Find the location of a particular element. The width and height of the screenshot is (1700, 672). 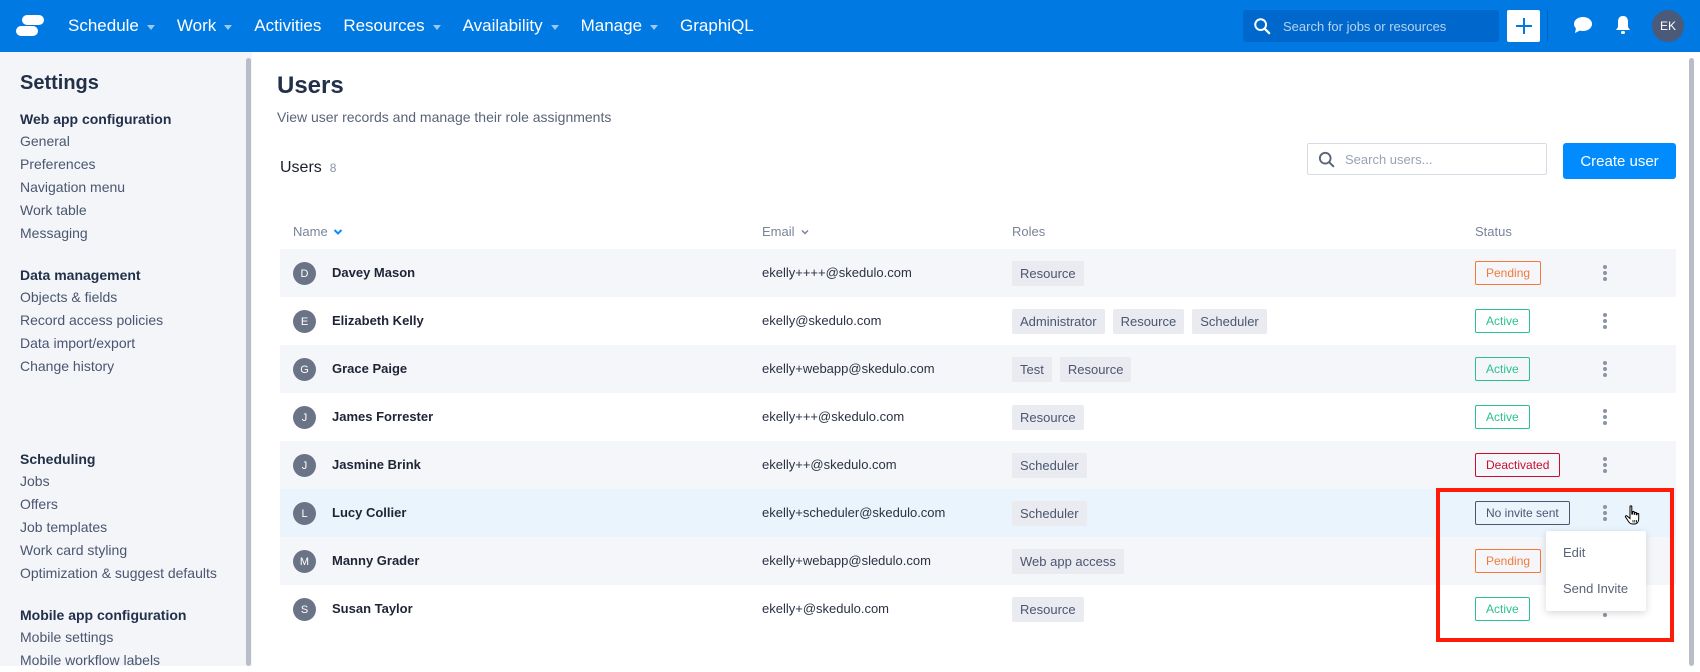

search-icon is located at coordinates (1262, 26).